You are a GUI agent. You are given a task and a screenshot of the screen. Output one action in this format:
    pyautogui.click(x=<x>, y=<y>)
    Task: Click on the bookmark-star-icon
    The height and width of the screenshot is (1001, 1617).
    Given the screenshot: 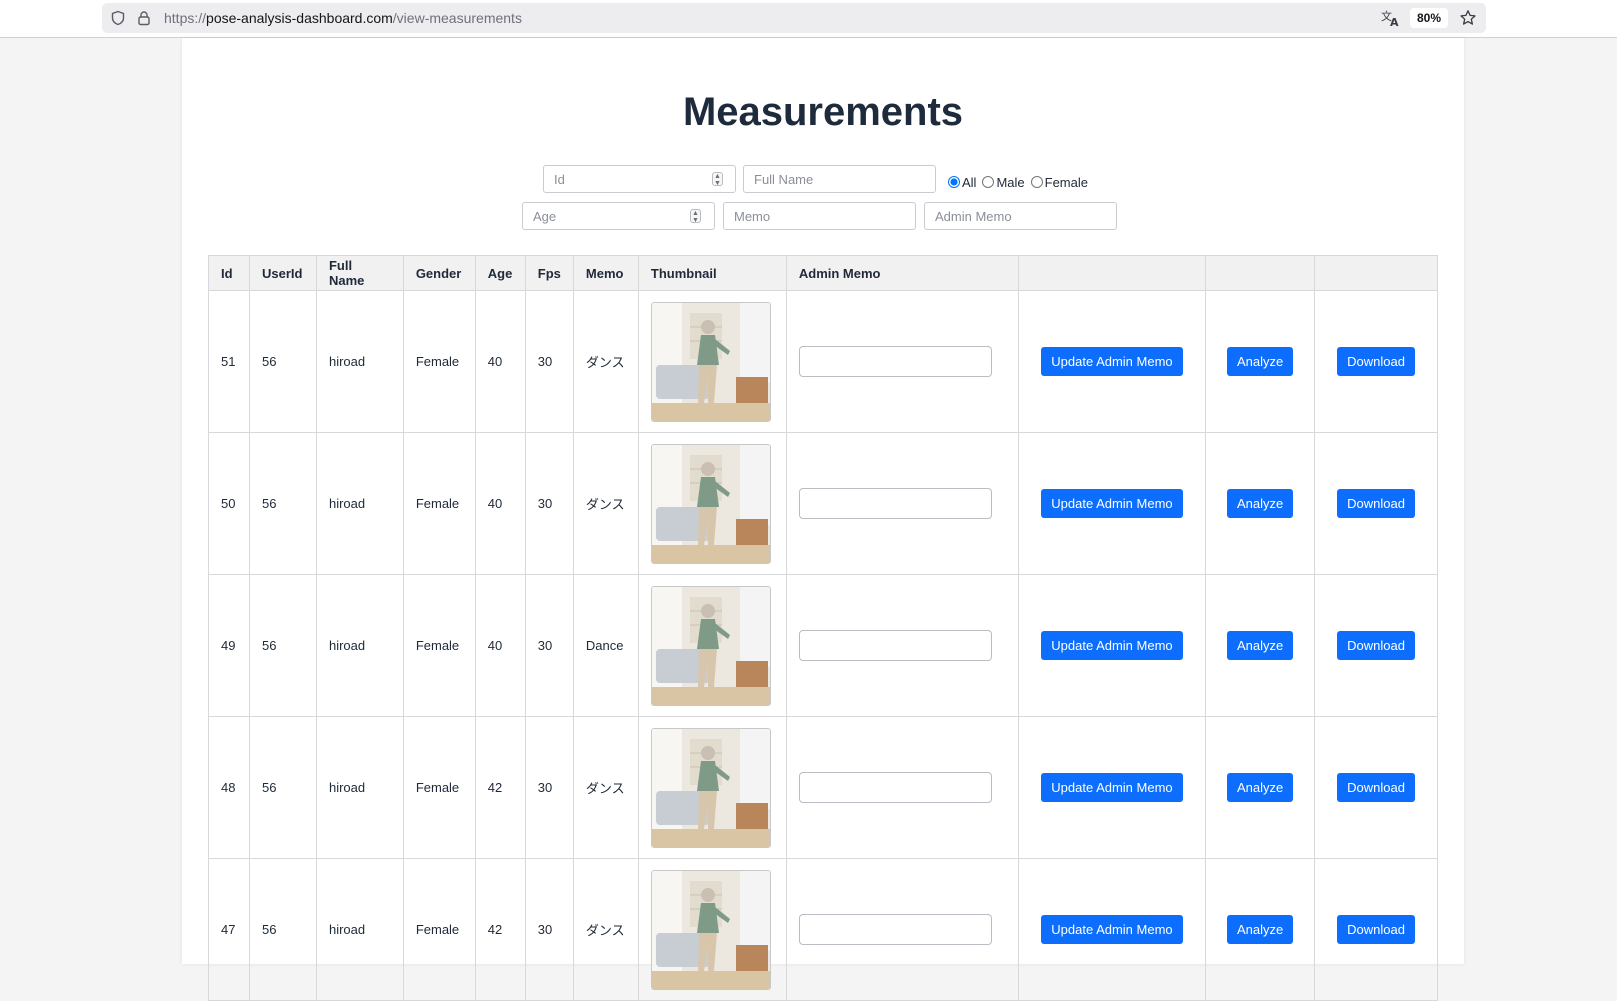 What is the action you would take?
    pyautogui.click(x=1468, y=18)
    